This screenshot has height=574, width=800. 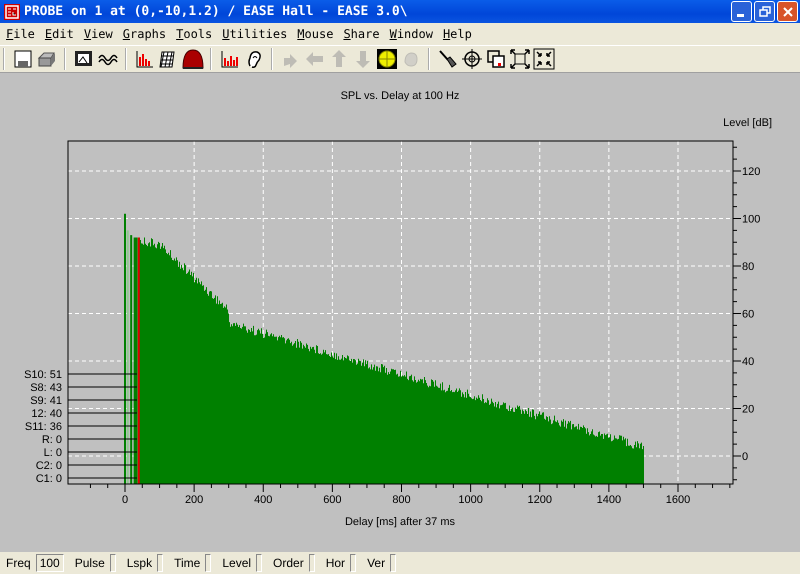 What do you see at coordinates (18, 563) in the screenshot?
I see `status-label: Freq` at bounding box center [18, 563].